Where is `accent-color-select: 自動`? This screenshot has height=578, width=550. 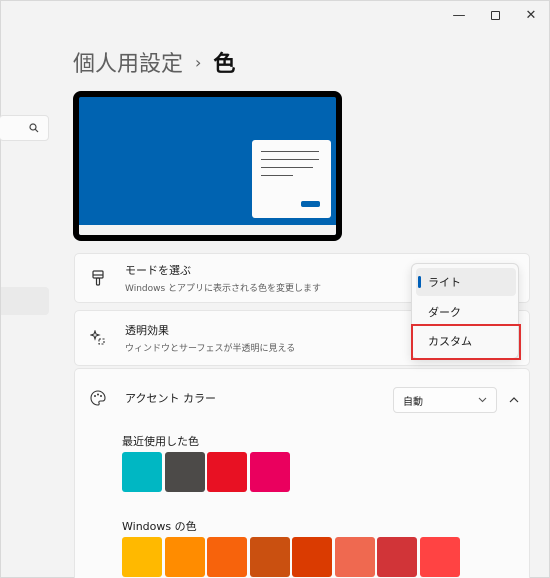
accent-color-select: 自動 is located at coordinates (445, 400).